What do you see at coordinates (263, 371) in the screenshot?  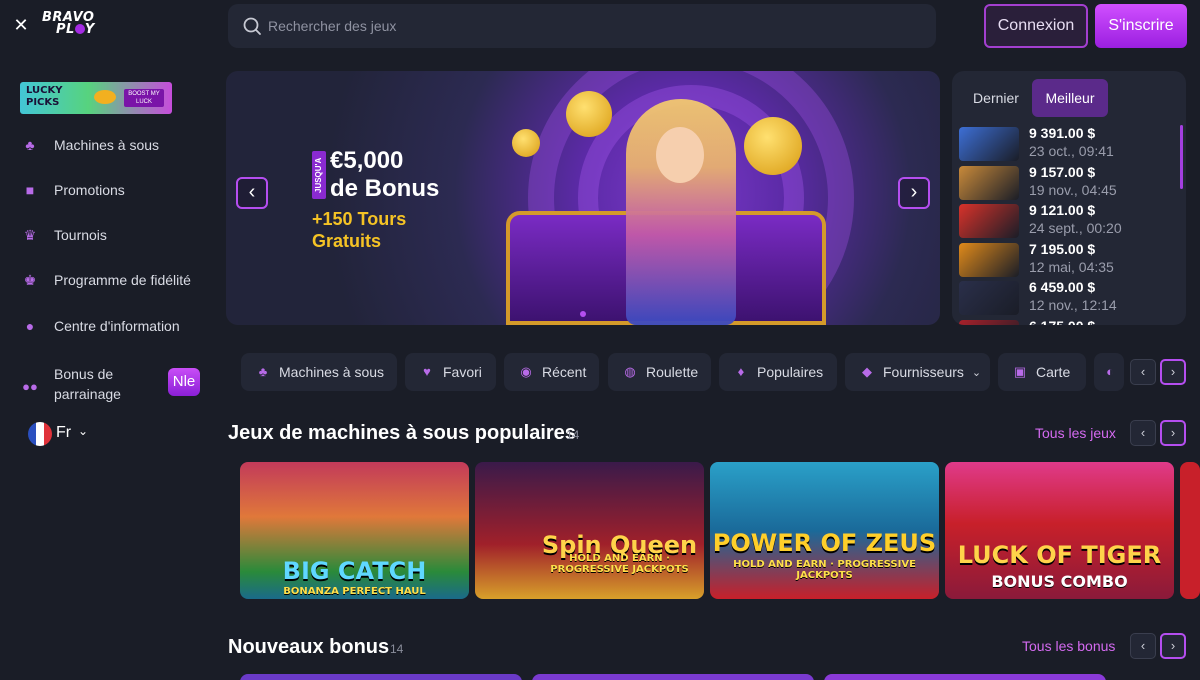 I see `cherries-icon: ♣` at bounding box center [263, 371].